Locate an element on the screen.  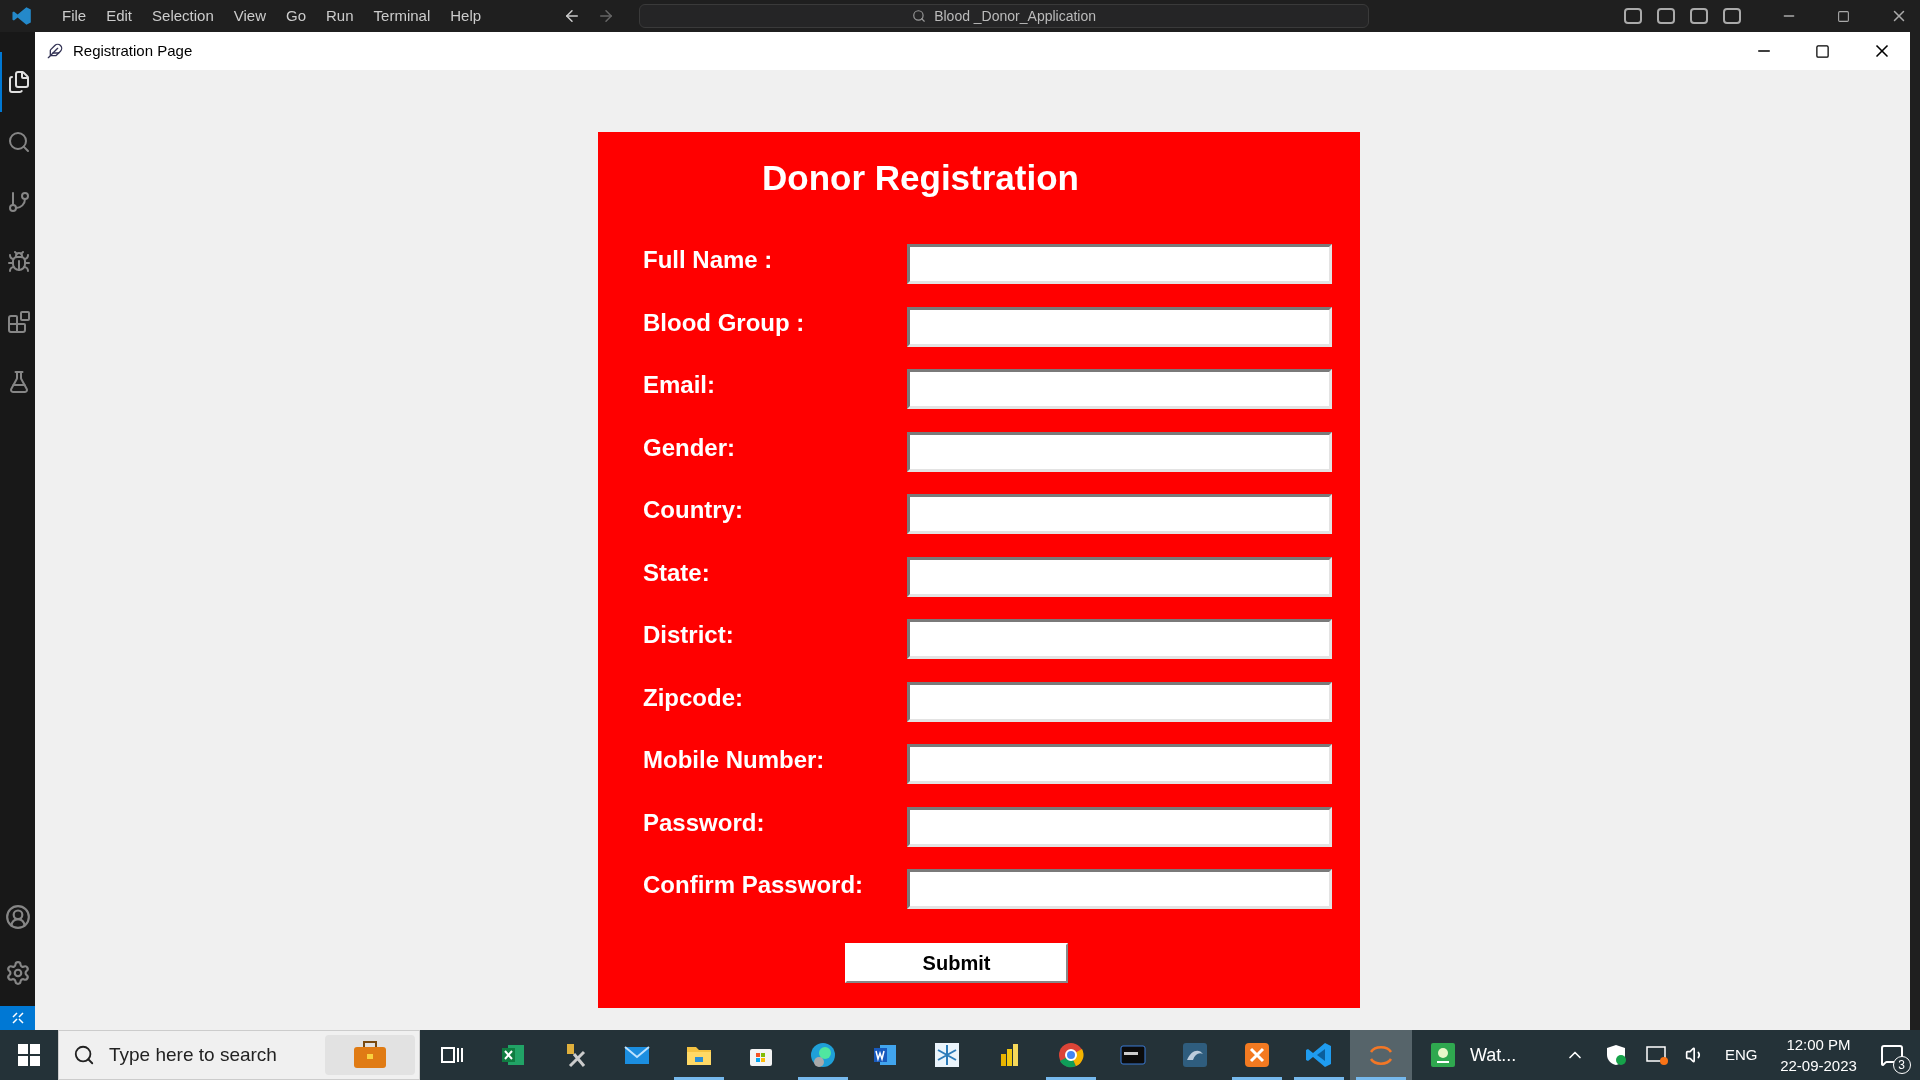
menu-item: Help is located at coordinates (466, 16).